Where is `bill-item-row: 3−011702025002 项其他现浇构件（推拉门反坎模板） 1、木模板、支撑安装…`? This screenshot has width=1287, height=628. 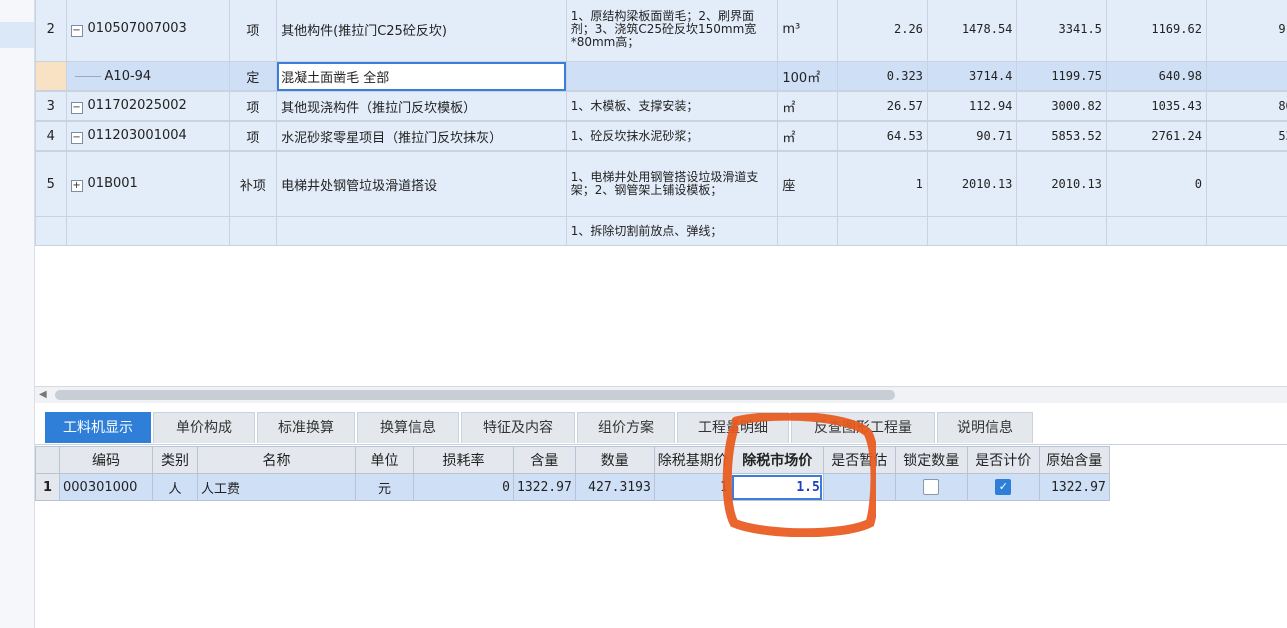
bill-item-row: 3−011702025002 项其他现浇构件（推拉门反坎模板） 1、木模板、支撑安装… is located at coordinates (661, 106).